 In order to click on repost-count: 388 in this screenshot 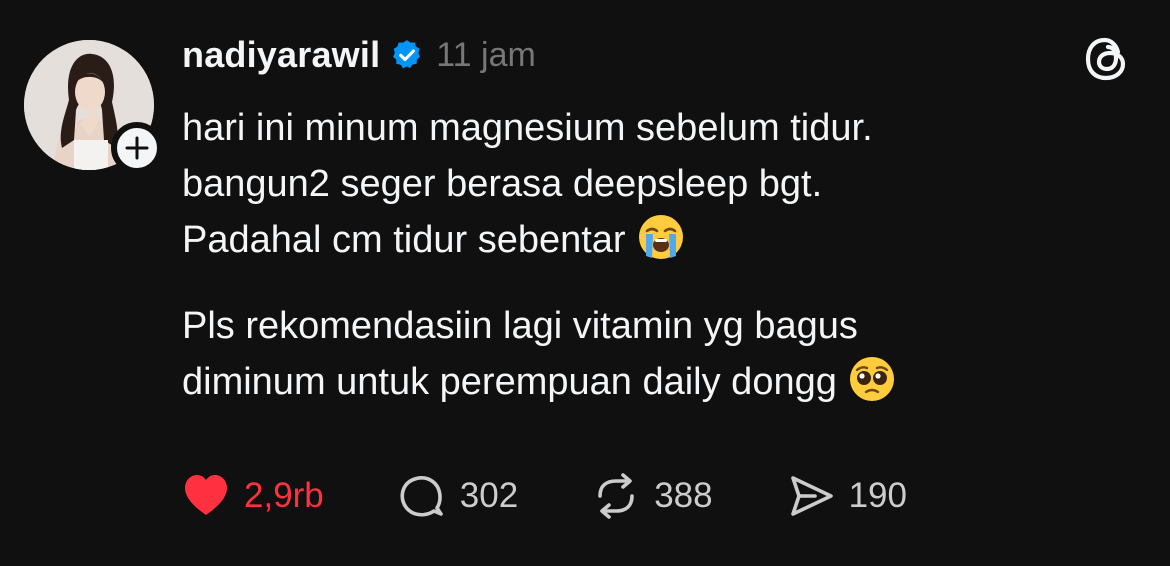, I will do `click(683, 495)`.